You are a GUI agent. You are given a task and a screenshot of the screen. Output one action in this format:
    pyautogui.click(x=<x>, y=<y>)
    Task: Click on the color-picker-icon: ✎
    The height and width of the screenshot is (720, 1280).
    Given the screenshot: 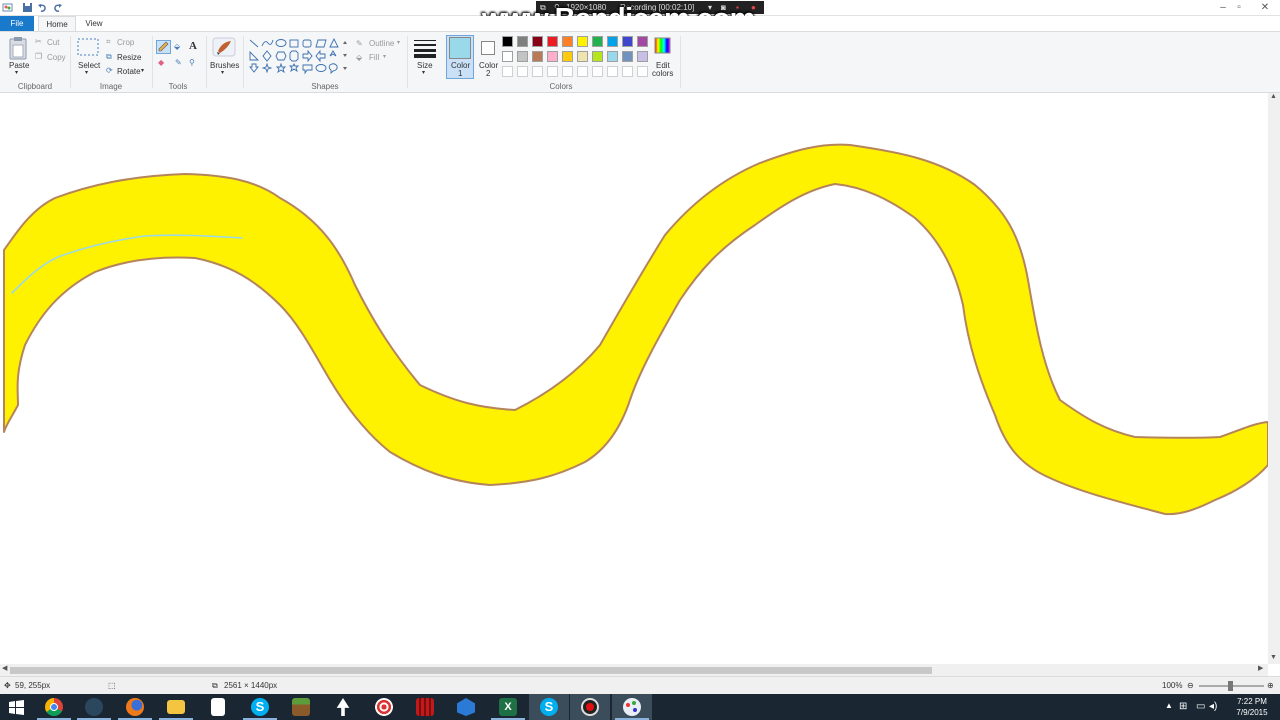 What is the action you would take?
    pyautogui.click(x=178, y=62)
    